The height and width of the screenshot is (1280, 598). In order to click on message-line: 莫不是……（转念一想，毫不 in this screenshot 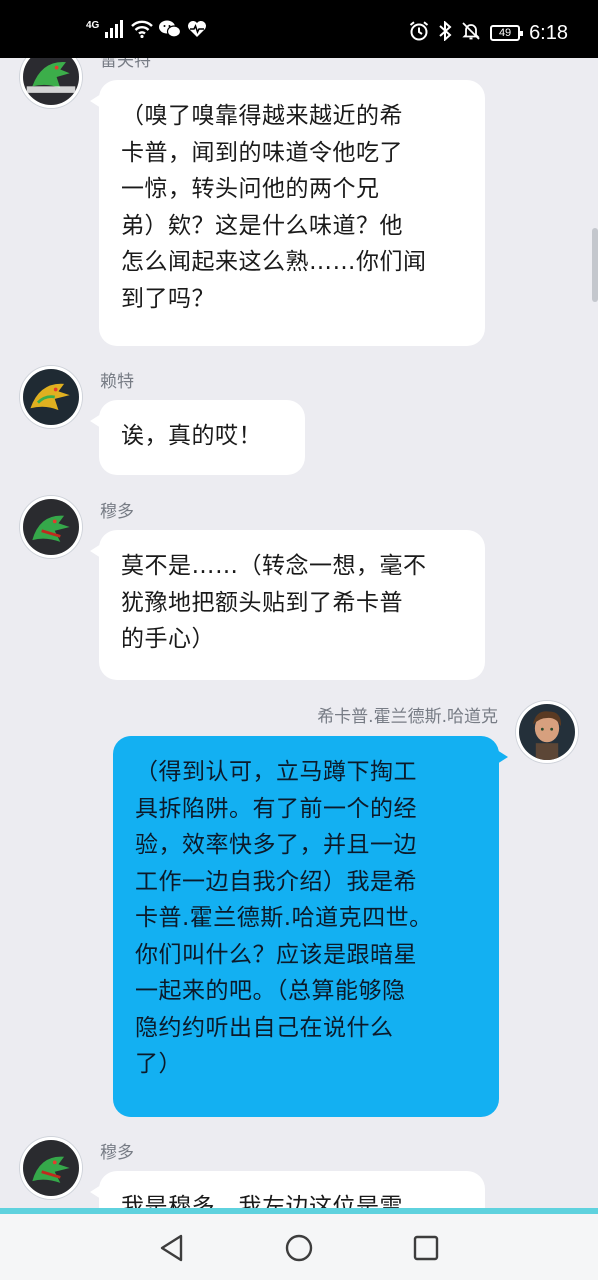, I will do `click(274, 566)`.